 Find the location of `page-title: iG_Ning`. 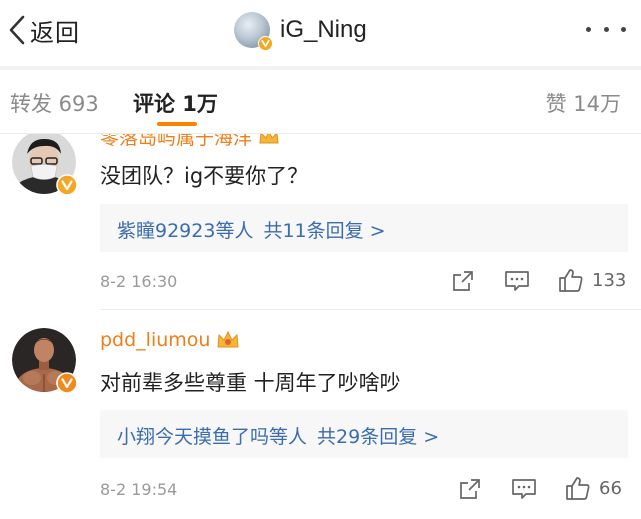

page-title: iG_Ning is located at coordinates (323, 29).